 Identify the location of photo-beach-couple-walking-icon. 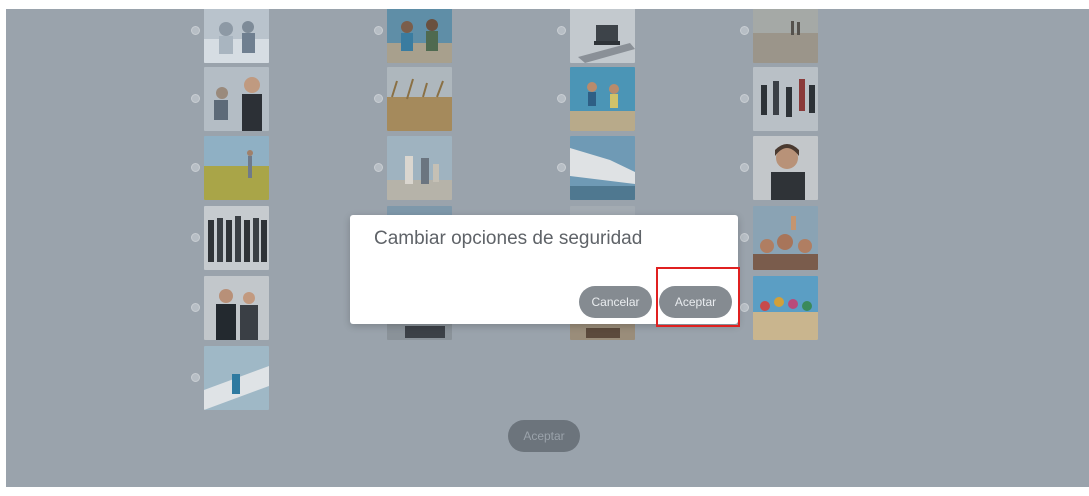
(785, 36).